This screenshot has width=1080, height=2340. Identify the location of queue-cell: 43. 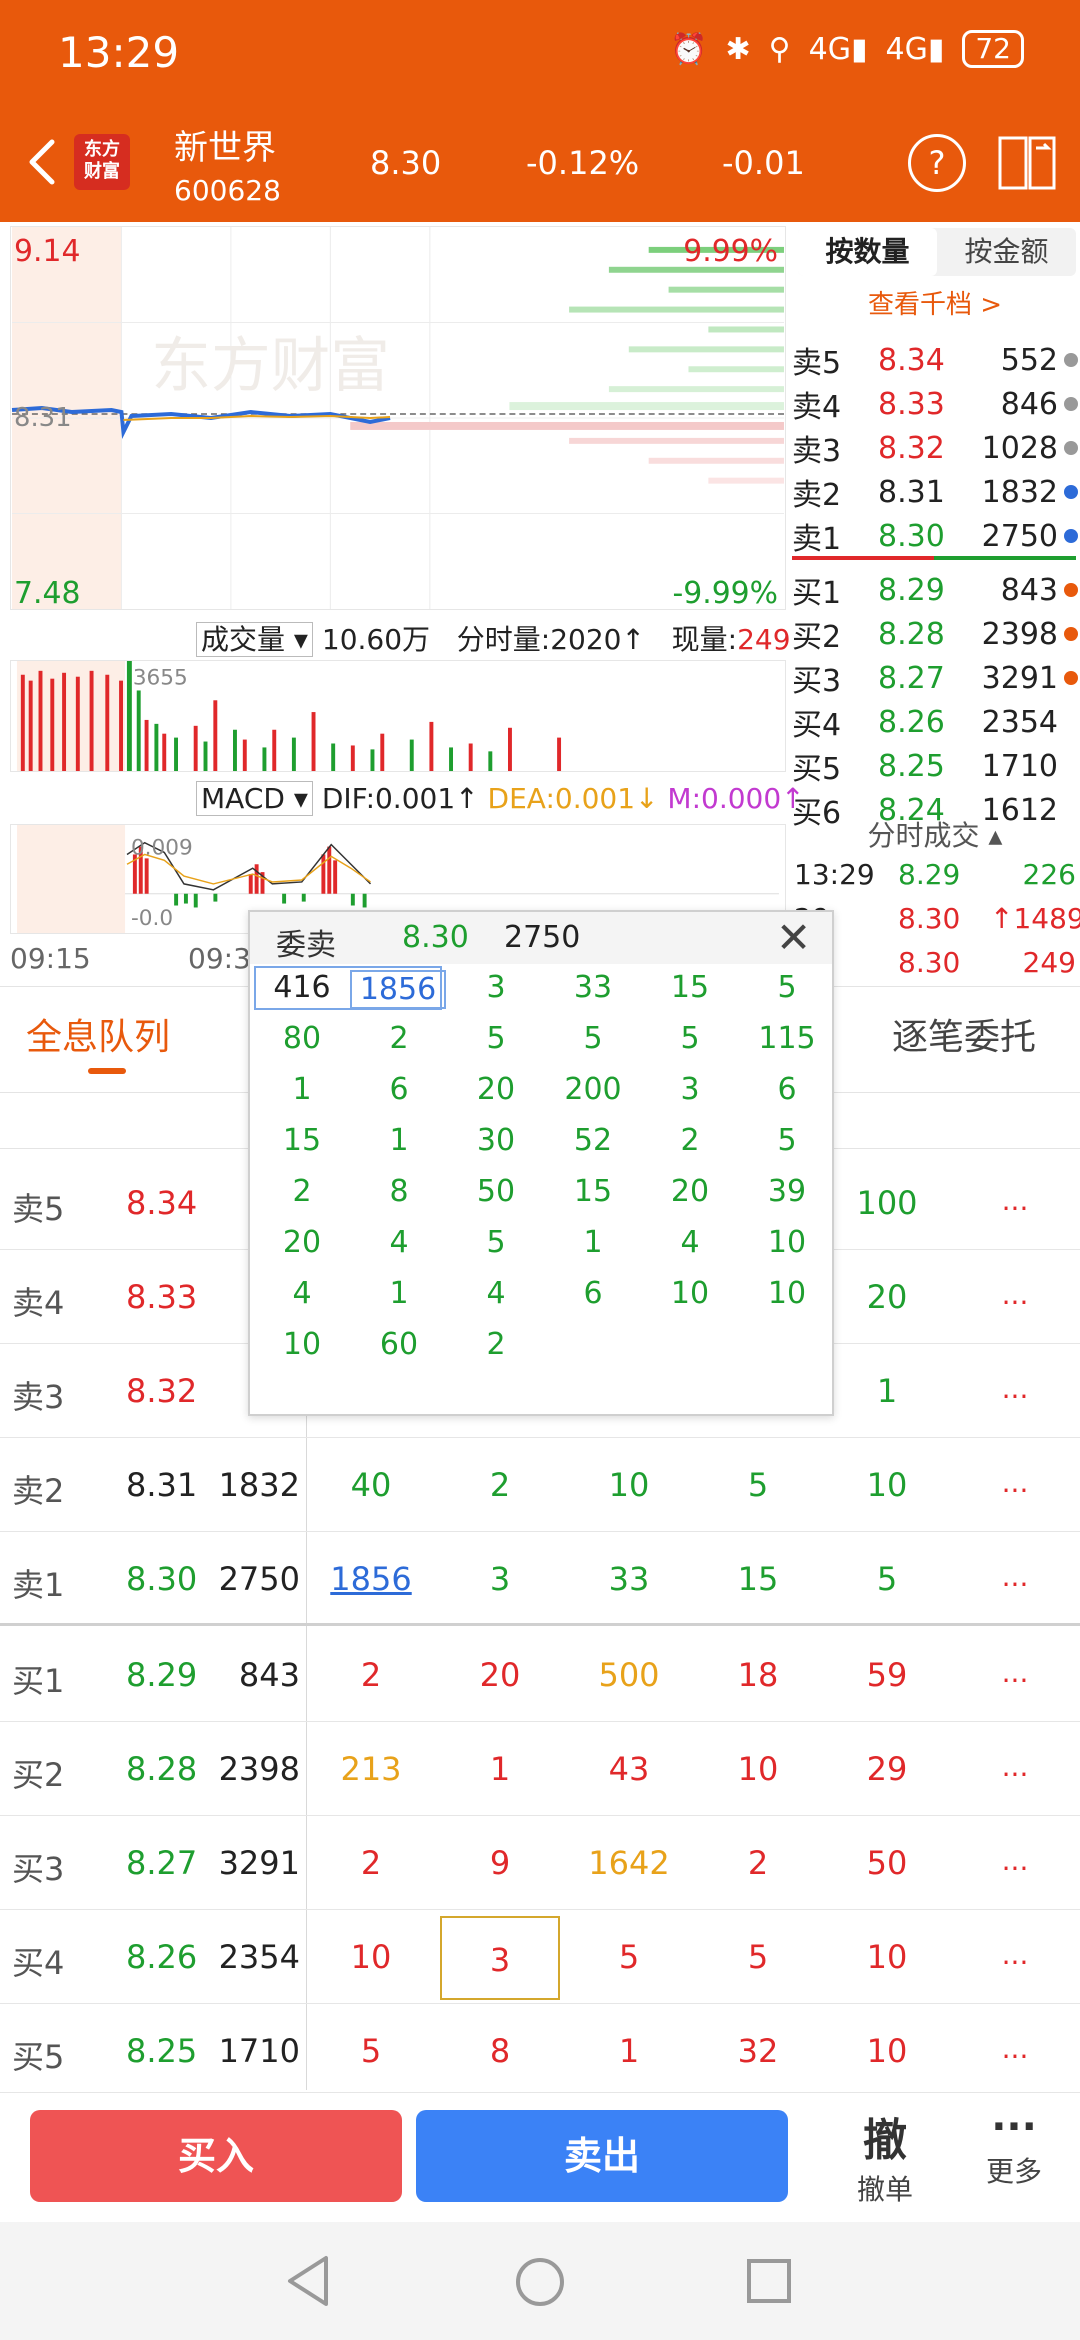
(629, 1769).